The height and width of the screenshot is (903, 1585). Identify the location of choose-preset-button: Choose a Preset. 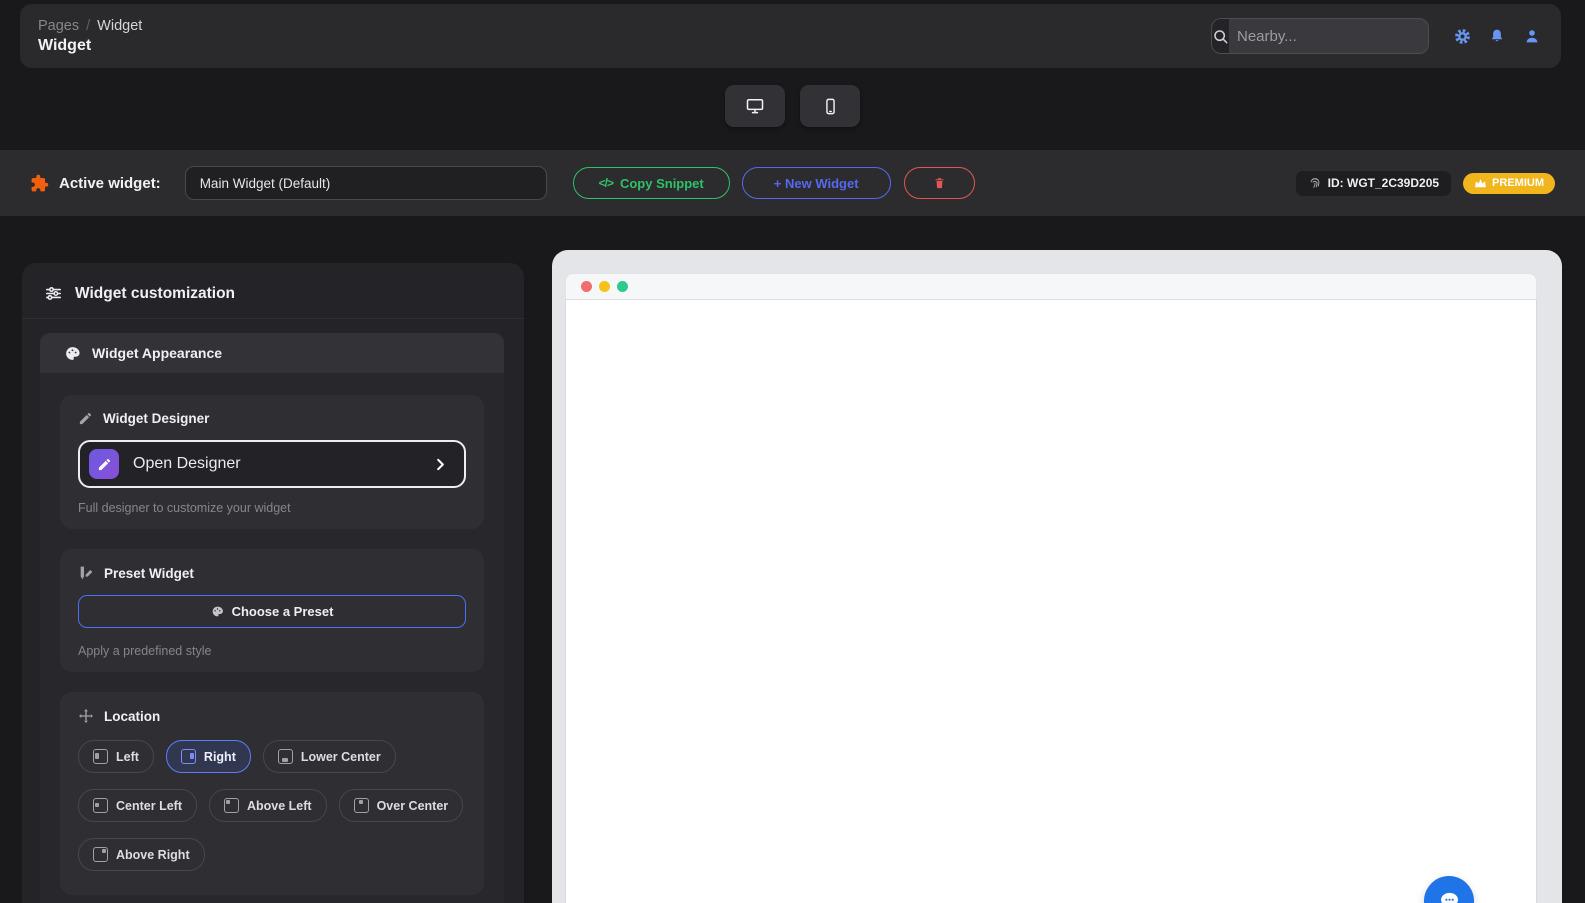
(272, 611).